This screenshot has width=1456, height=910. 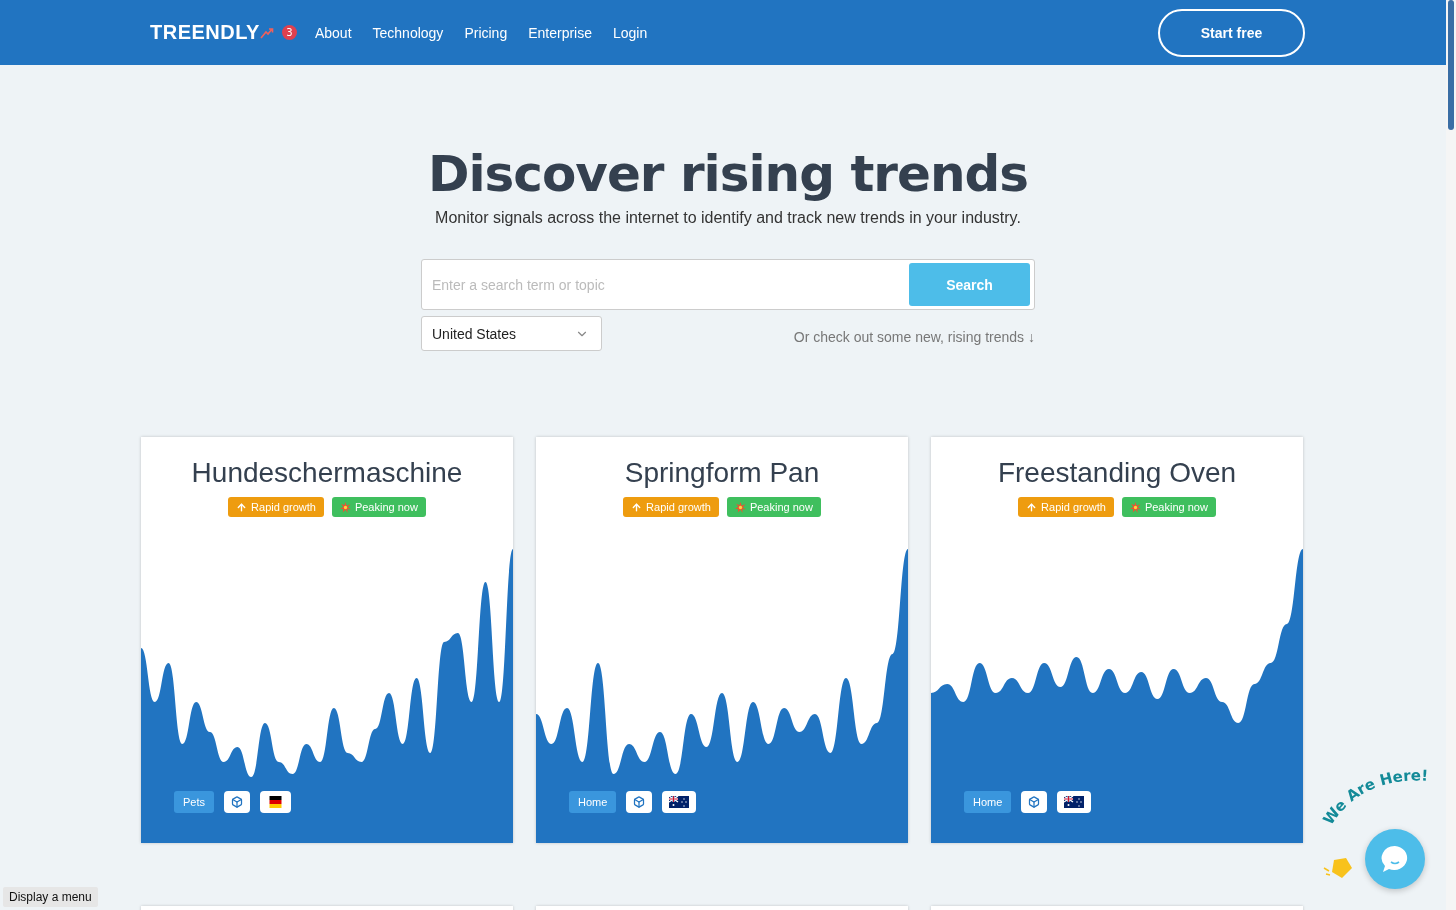 What do you see at coordinates (289, 32) in the screenshot?
I see `notification-badge: 3` at bounding box center [289, 32].